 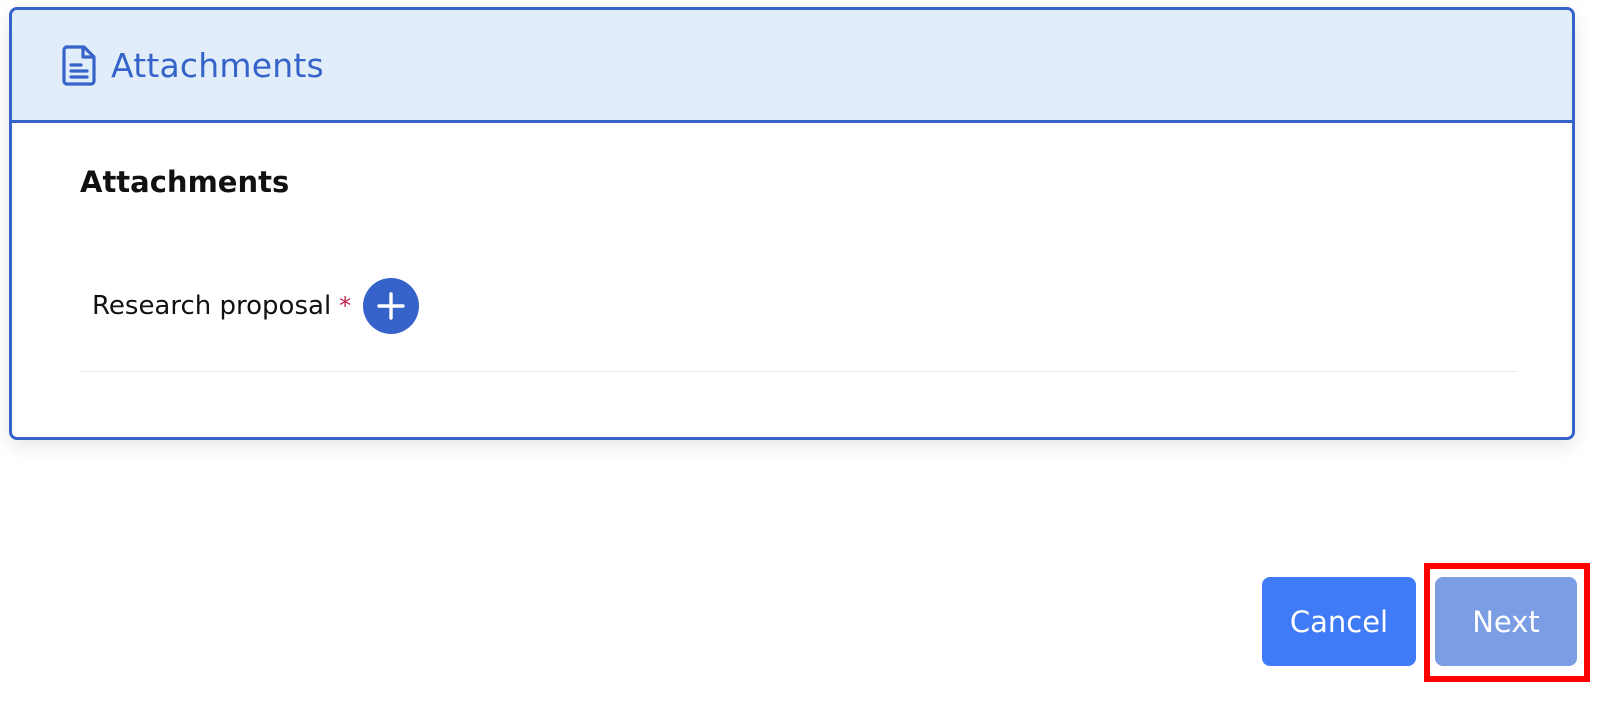 I want to click on add-attachment-button, so click(x=391, y=306).